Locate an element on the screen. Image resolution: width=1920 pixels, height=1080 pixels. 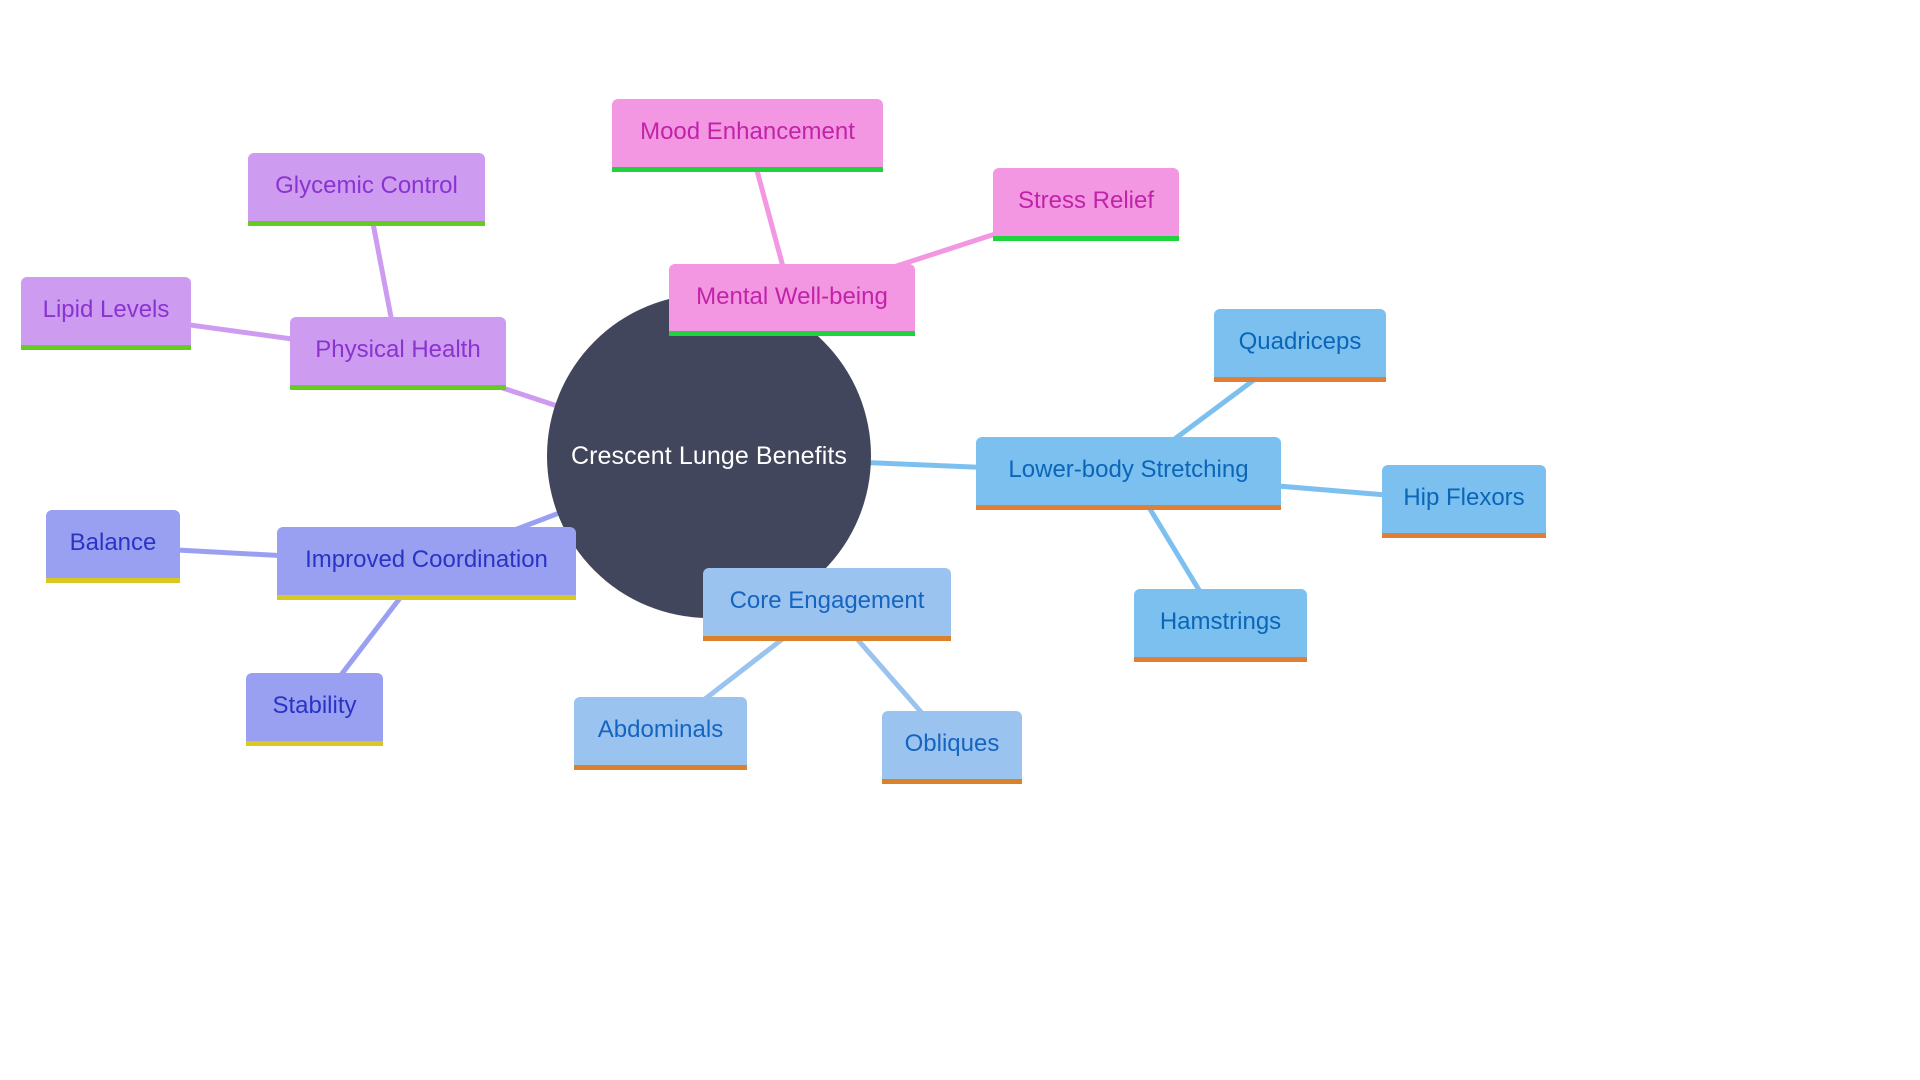
leaf-node-stability: Stability is located at coordinates (314, 709).